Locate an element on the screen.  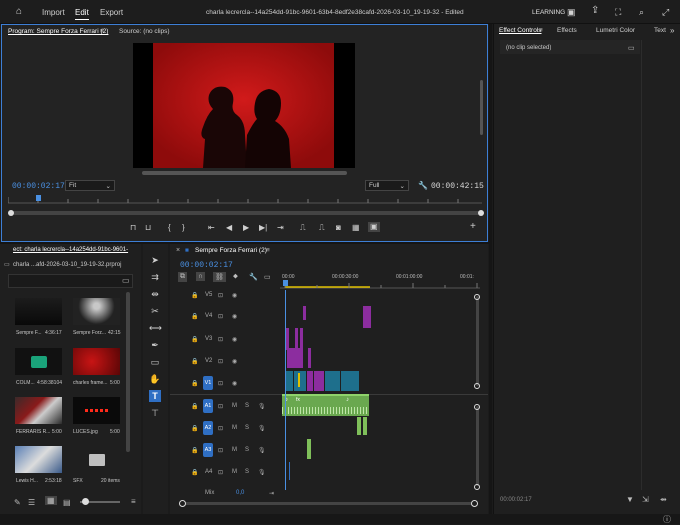
thumb-charles is located at coordinates (96, 361).